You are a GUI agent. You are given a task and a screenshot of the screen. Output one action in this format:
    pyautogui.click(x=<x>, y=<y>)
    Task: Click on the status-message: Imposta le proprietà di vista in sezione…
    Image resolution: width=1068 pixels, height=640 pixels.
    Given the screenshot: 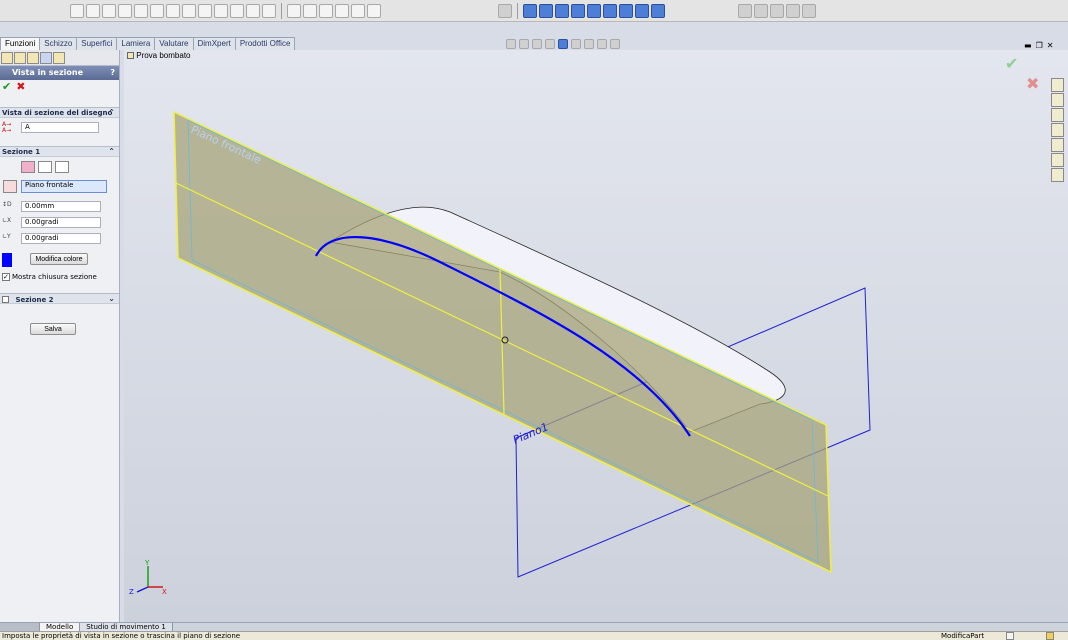 What is the action you would take?
    pyautogui.click(x=121, y=636)
    